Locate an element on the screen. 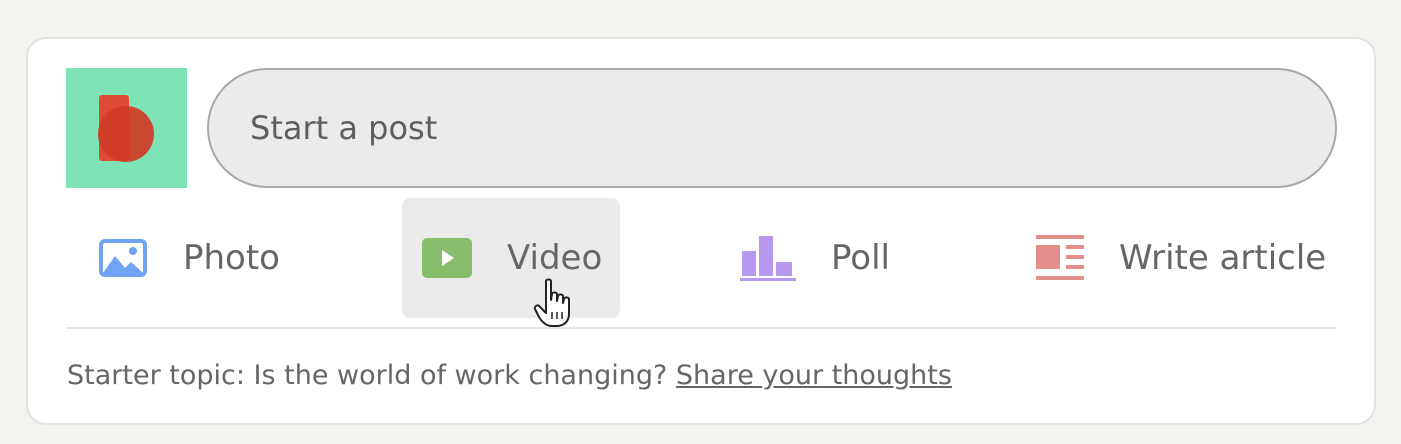 The image size is (1401, 444). divider is located at coordinates (701, 328).